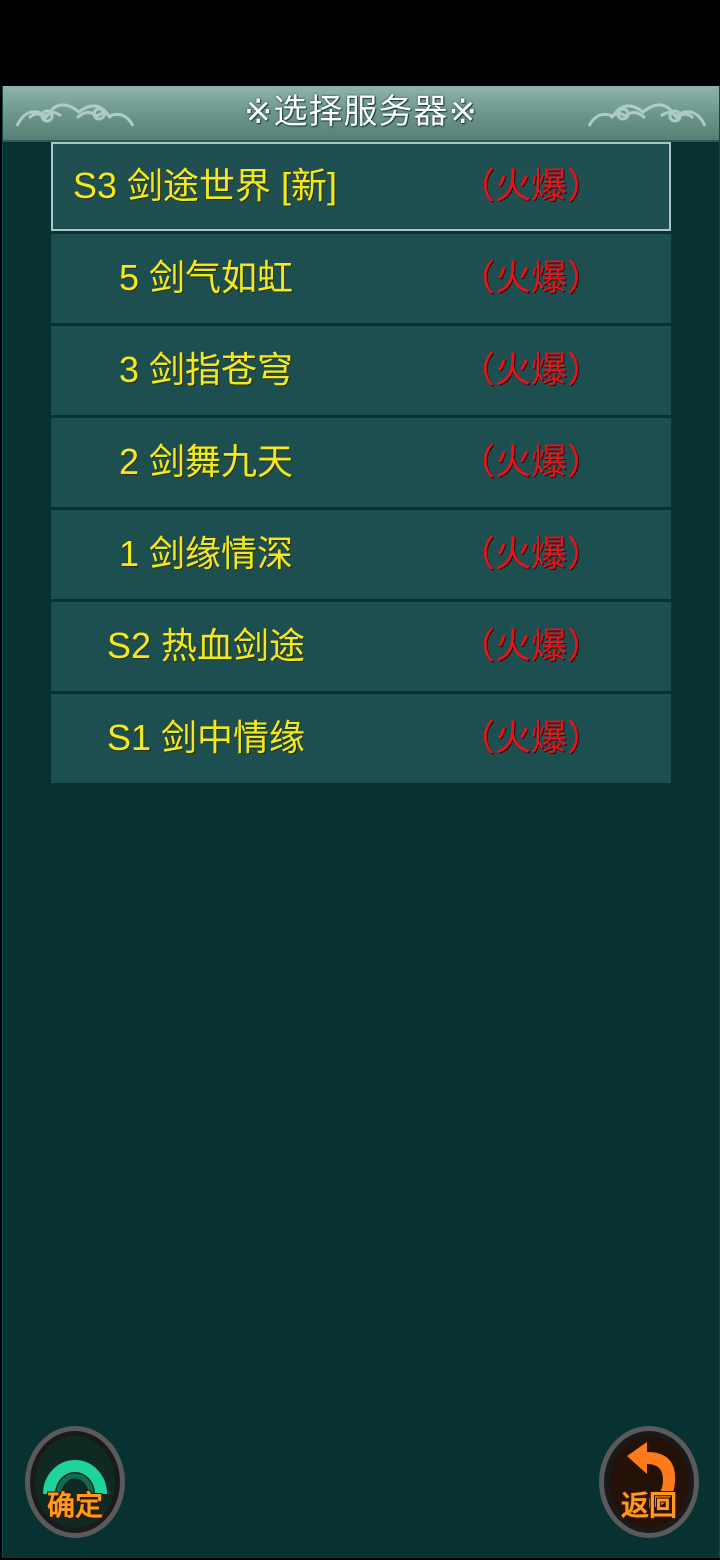 Image resolution: width=720 pixels, height=1560 pixels. What do you see at coordinates (361, 186) in the screenshot?
I see `server-row-selected: S3 剑途世界 [新] （火爆）` at bounding box center [361, 186].